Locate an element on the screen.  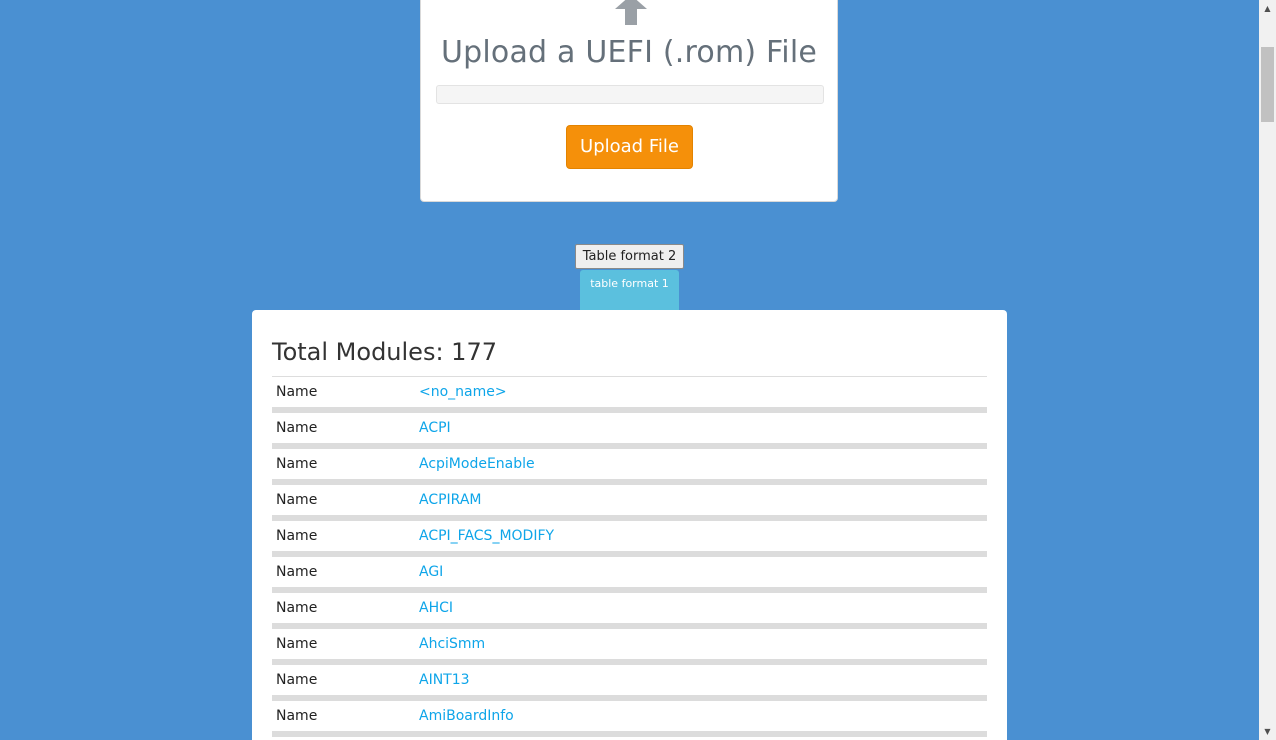
upload-arrow-icon is located at coordinates (631, 12).